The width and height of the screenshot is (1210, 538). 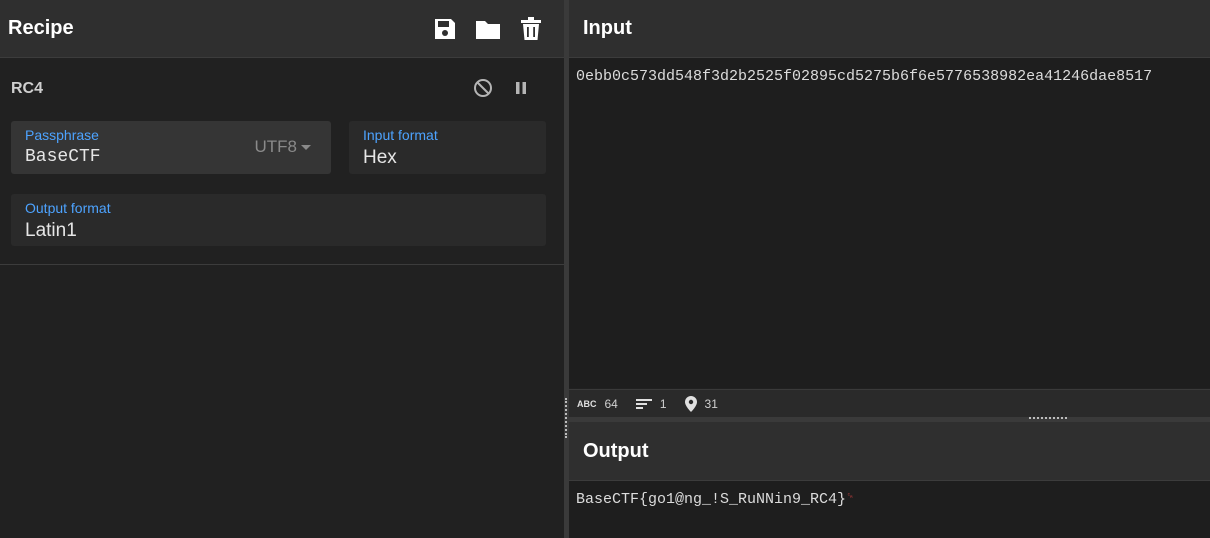 What do you see at coordinates (643, 403) in the screenshot?
I see `lines-icon` at bounding box center [643, 403].